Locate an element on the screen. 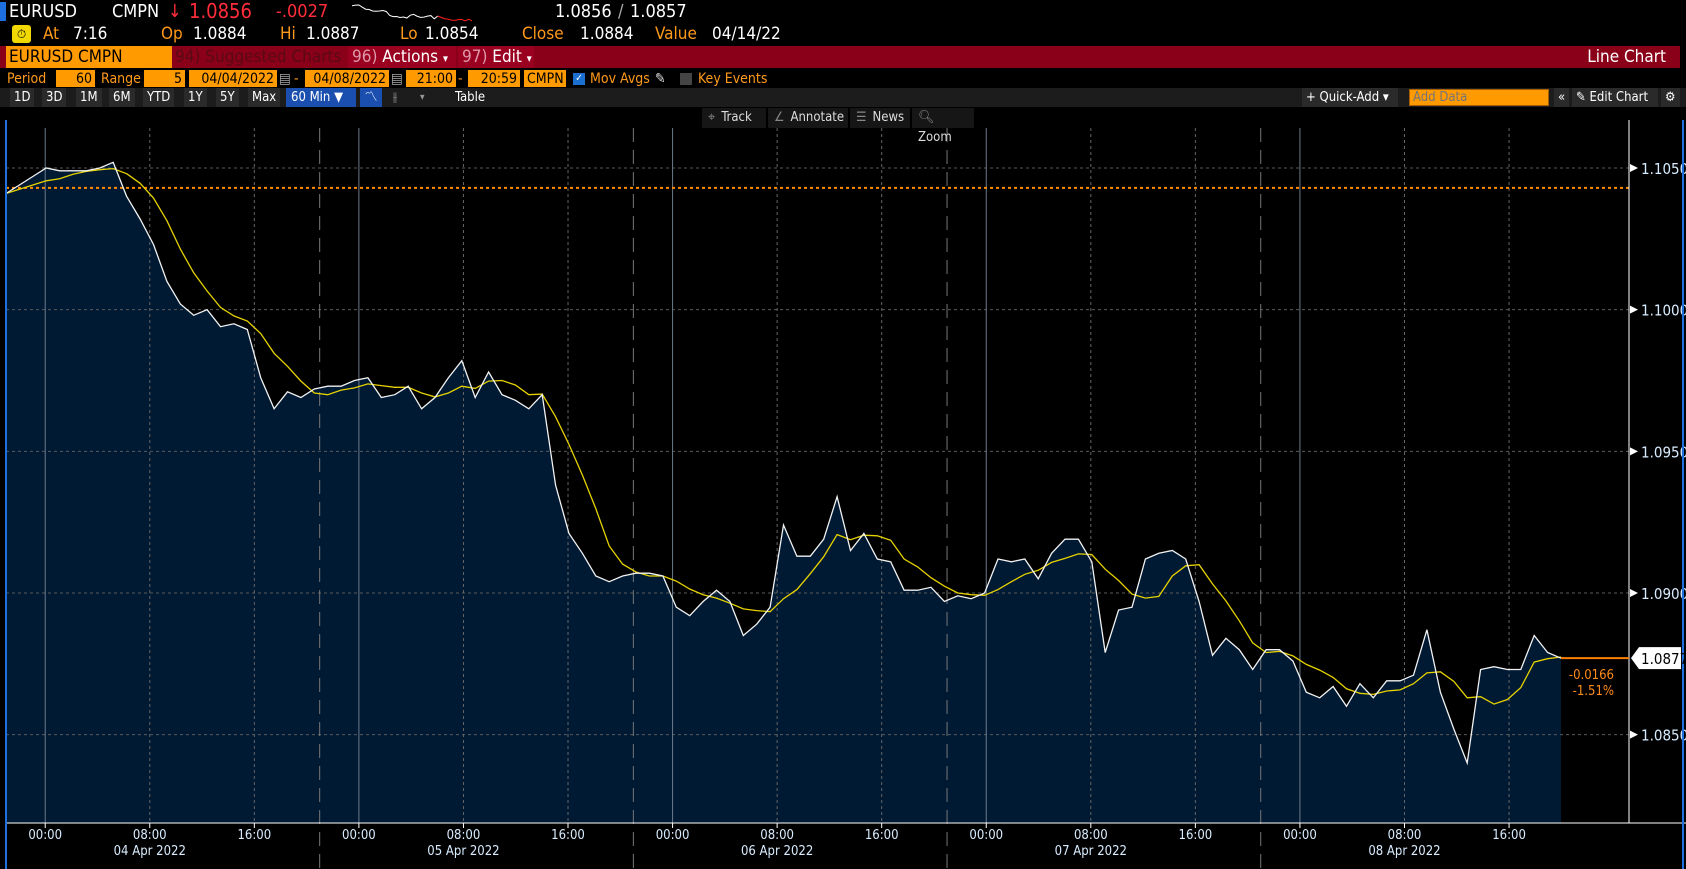 The image size is (1686, 869). x-date-label: 07 Apr 2022 is located at coordinates (1091, 851).